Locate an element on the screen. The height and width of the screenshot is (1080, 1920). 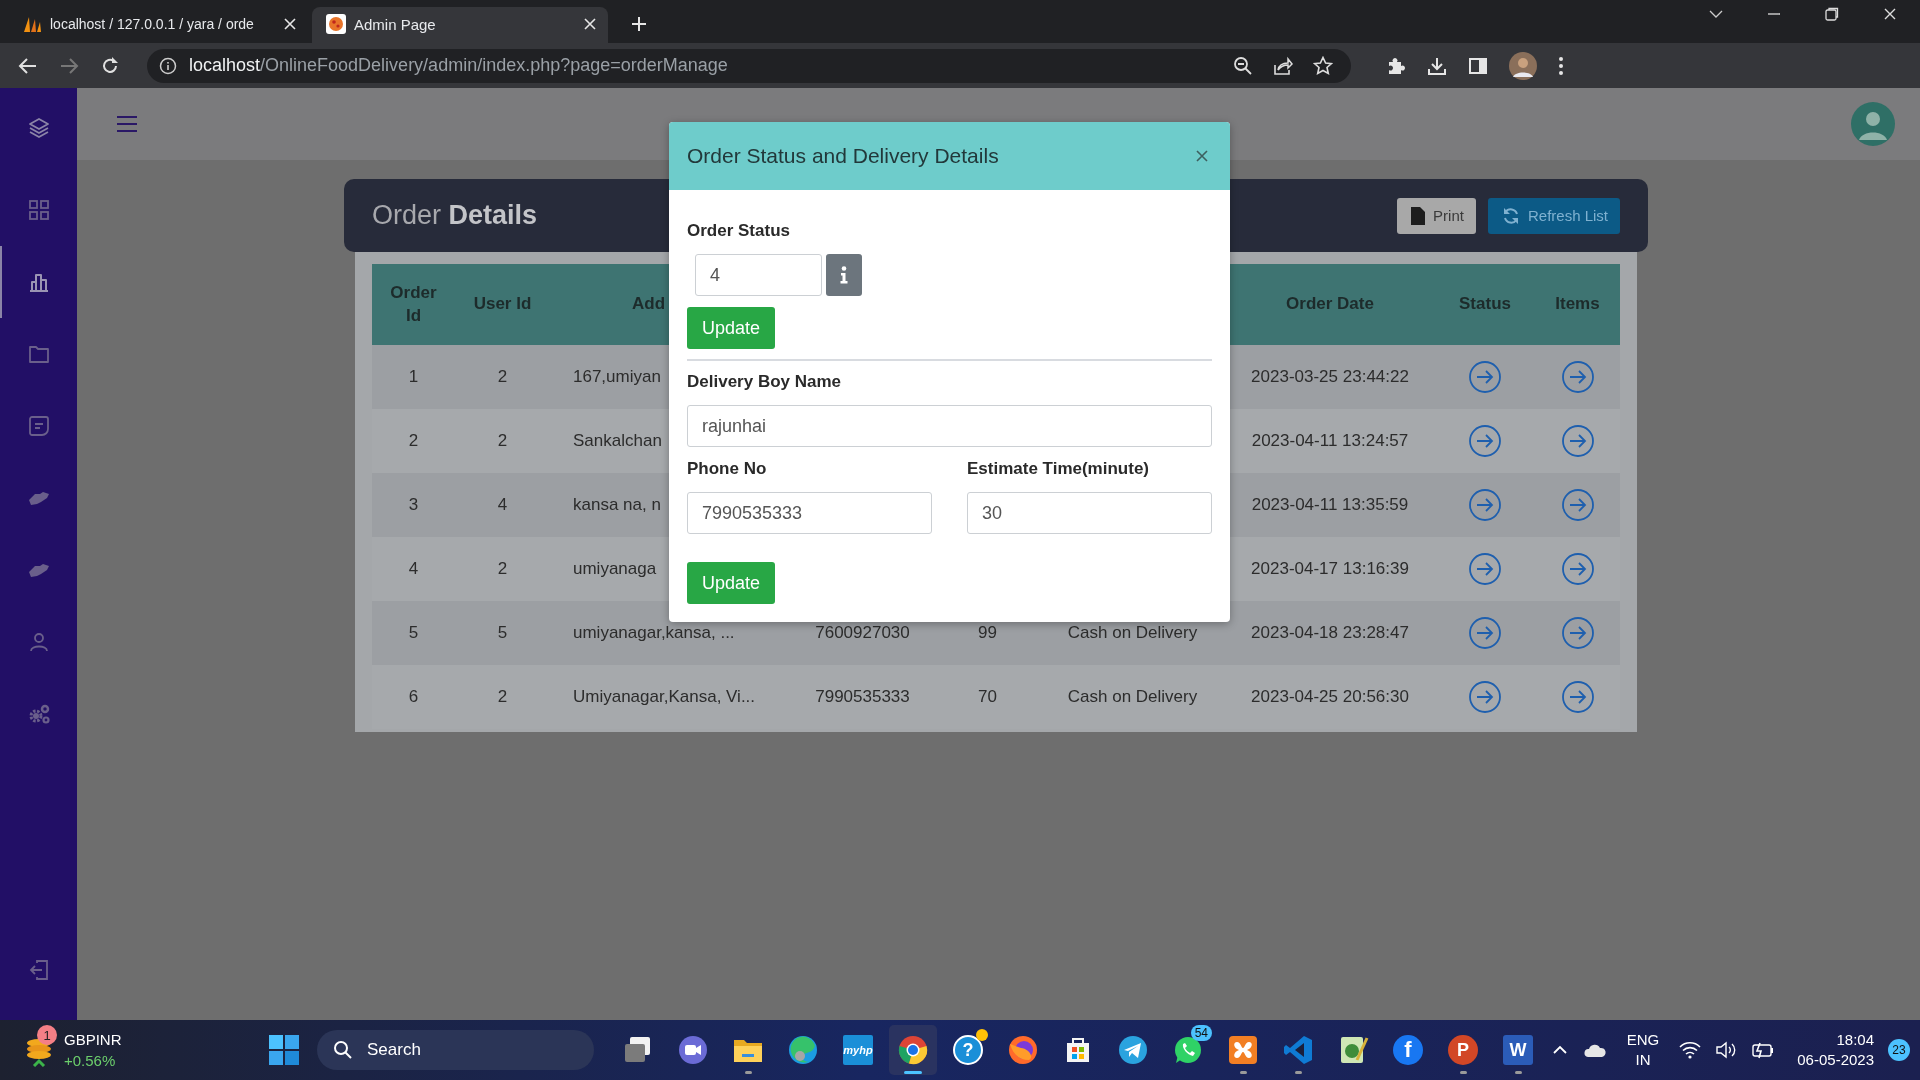
app-logo: f is located at coordinates (1408, 1050).